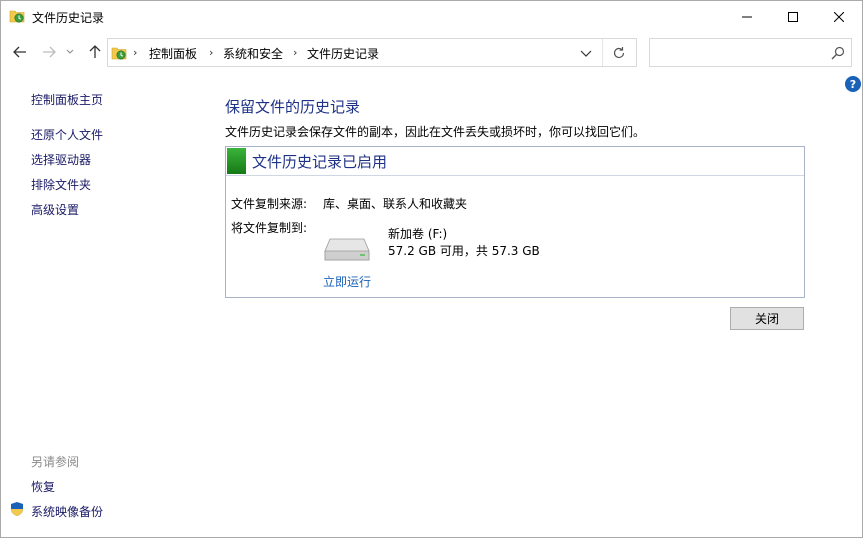 The height and width of the screenshot is (538, 863). Describe the element at coordinates (838, 53) in the screenshot. I see `search-icon` at that location.